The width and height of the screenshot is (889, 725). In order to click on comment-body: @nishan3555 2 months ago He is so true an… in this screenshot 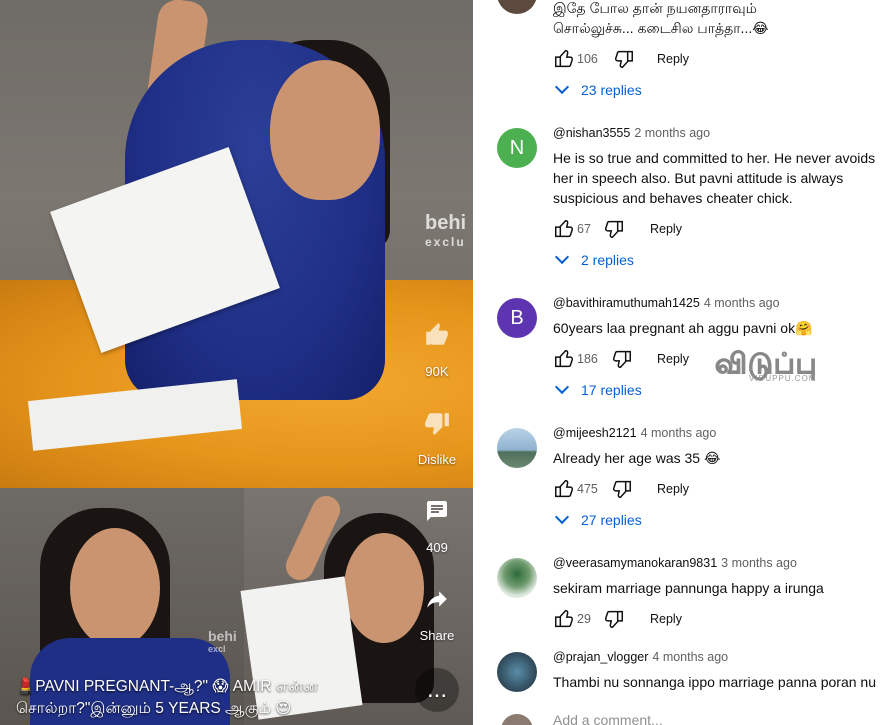, I will do `click(716, 167)`.